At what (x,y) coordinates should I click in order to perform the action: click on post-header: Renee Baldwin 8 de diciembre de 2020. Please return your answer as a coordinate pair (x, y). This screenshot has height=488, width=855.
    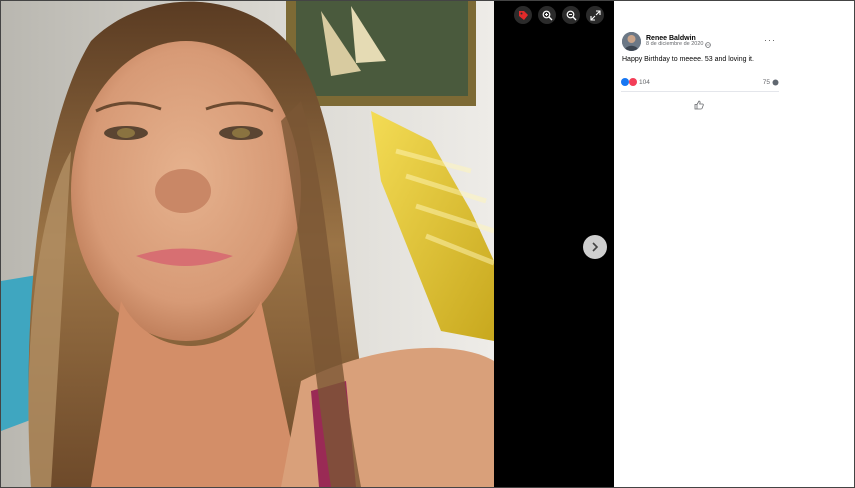
    Looking at the image, I should click on (667, 41).